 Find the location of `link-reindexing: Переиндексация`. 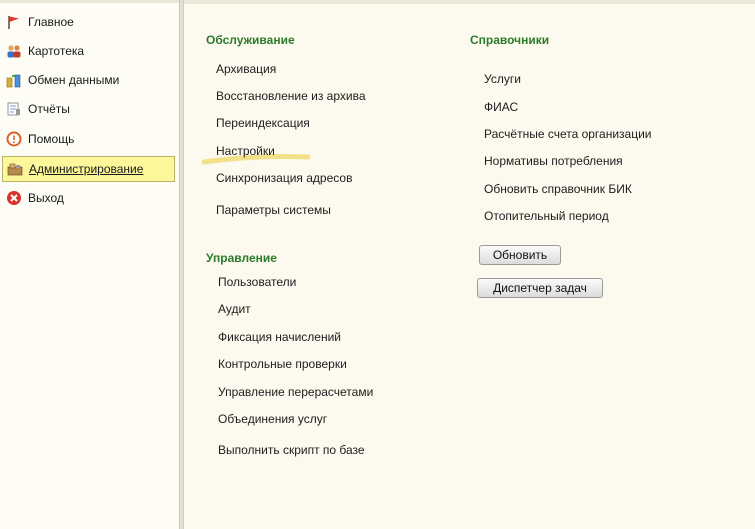

link-reindexing: Переиндексация is located at coordinates (263, 123).